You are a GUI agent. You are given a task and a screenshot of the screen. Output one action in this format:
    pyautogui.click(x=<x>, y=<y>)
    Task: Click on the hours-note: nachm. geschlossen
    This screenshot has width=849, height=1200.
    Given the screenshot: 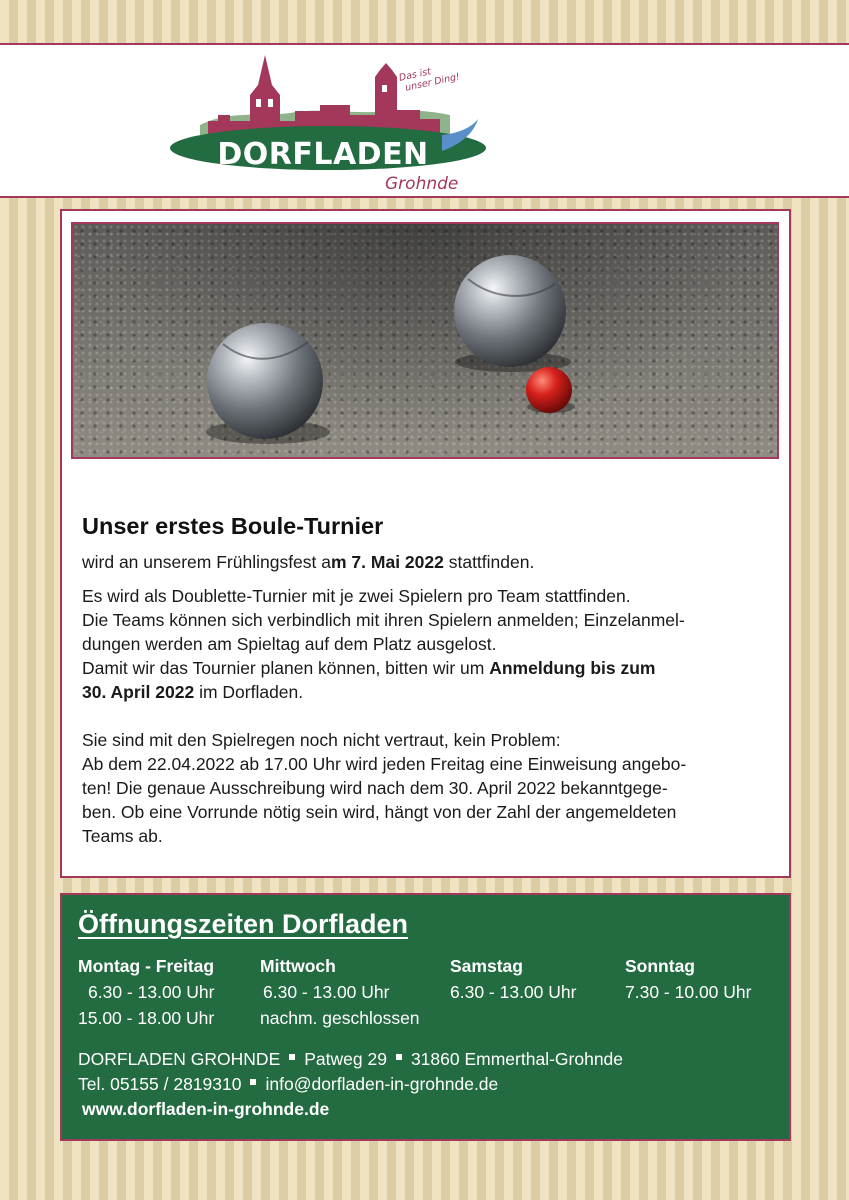 What is the action you would take?
    pyautogui.click(x=340, y=1018)
    